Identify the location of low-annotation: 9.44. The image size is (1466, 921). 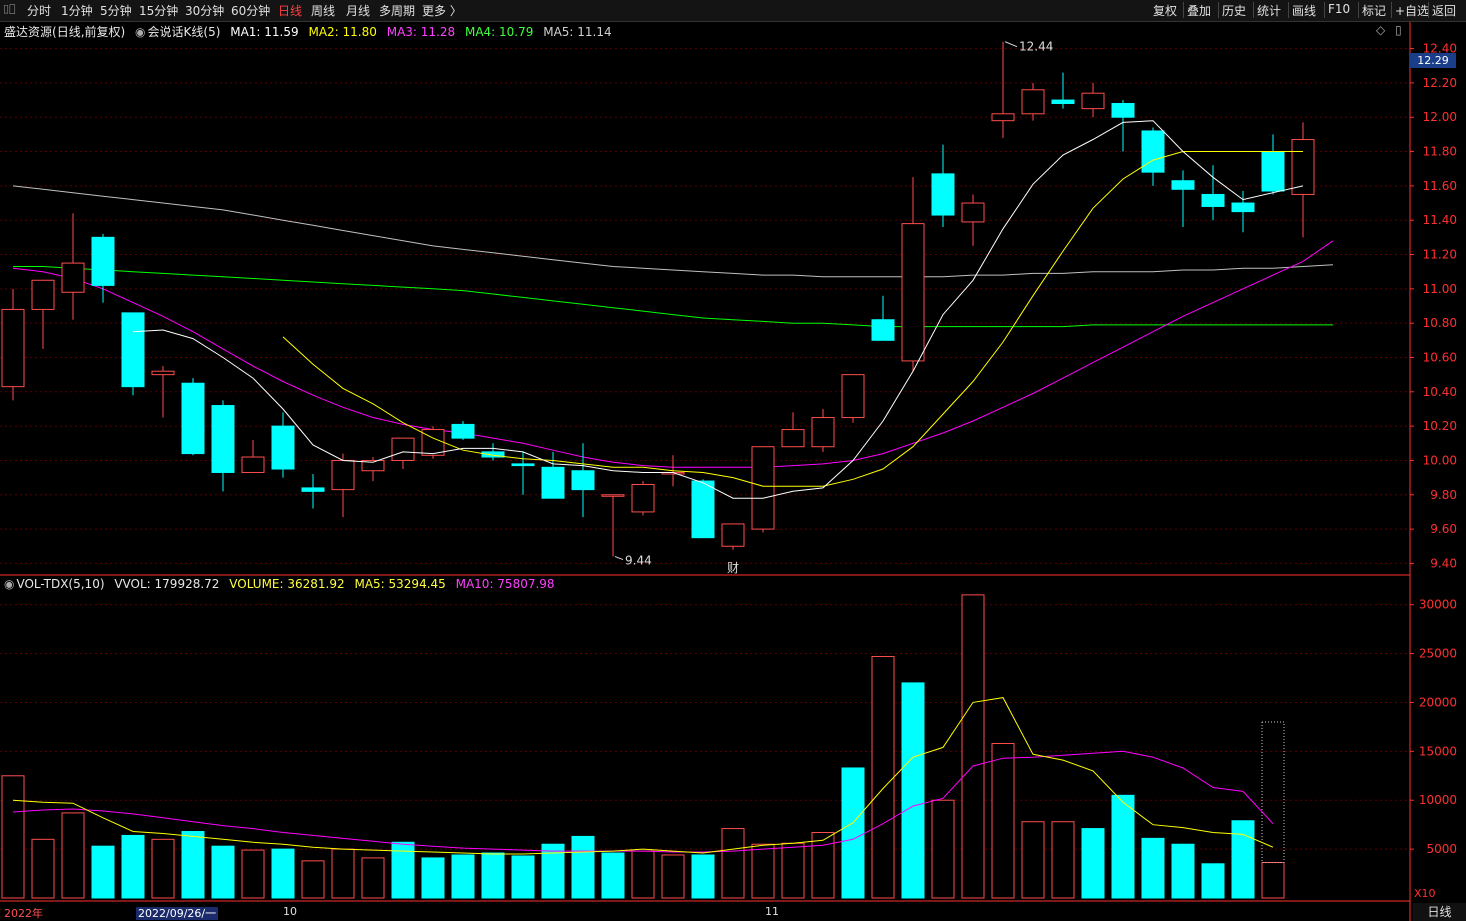
(638, 561).